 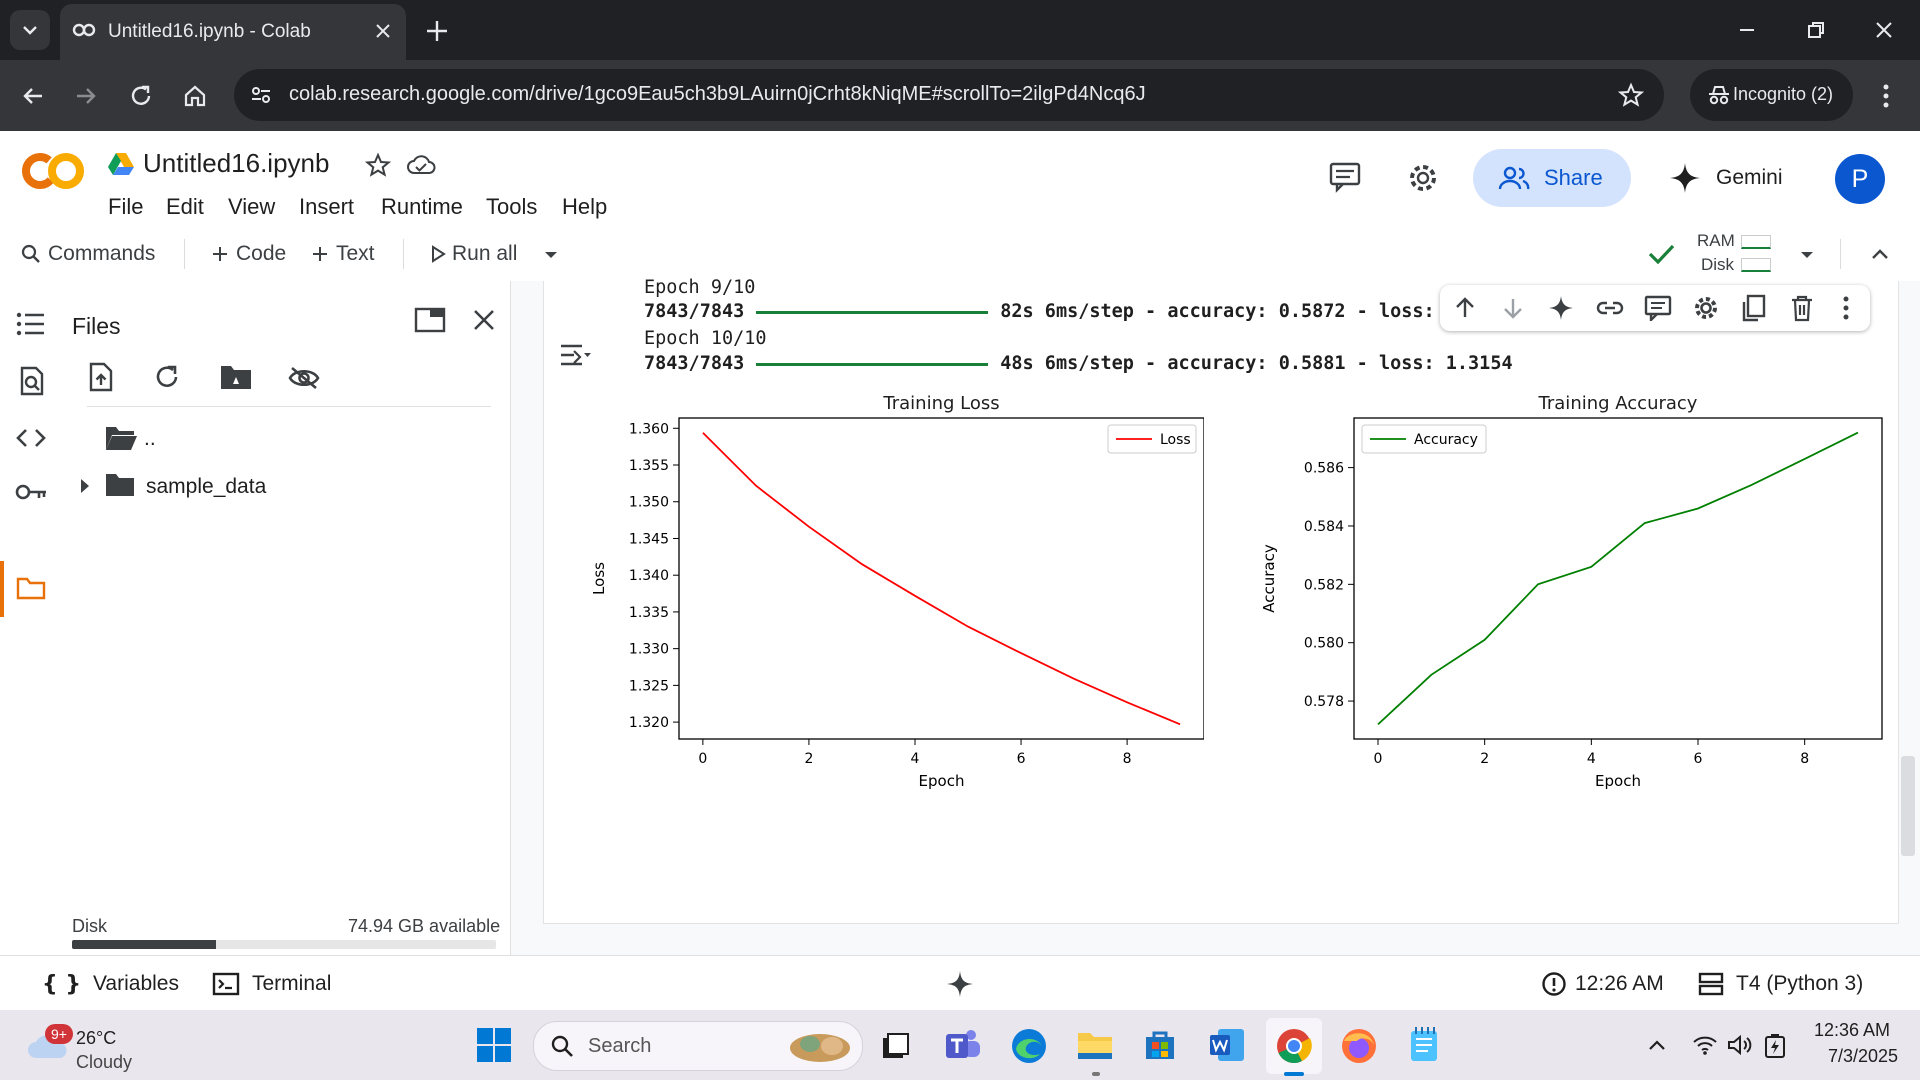 I want to click on add-text-button: Text, so click(x=342, y=254).